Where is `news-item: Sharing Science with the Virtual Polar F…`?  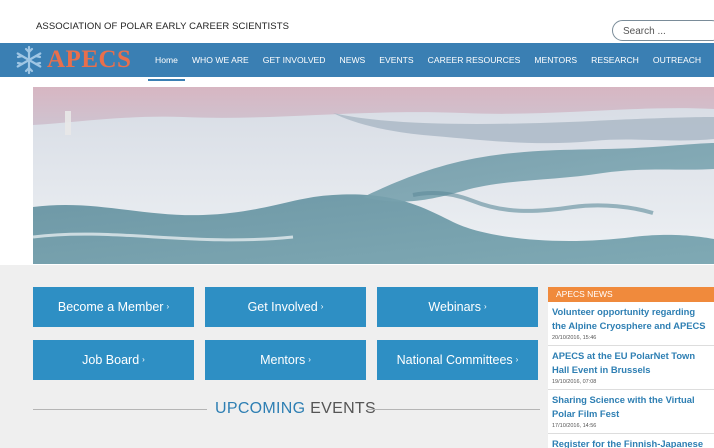
news-item: Sharing Science with the Virtual Polar F… is located at coordinates (631, 412).